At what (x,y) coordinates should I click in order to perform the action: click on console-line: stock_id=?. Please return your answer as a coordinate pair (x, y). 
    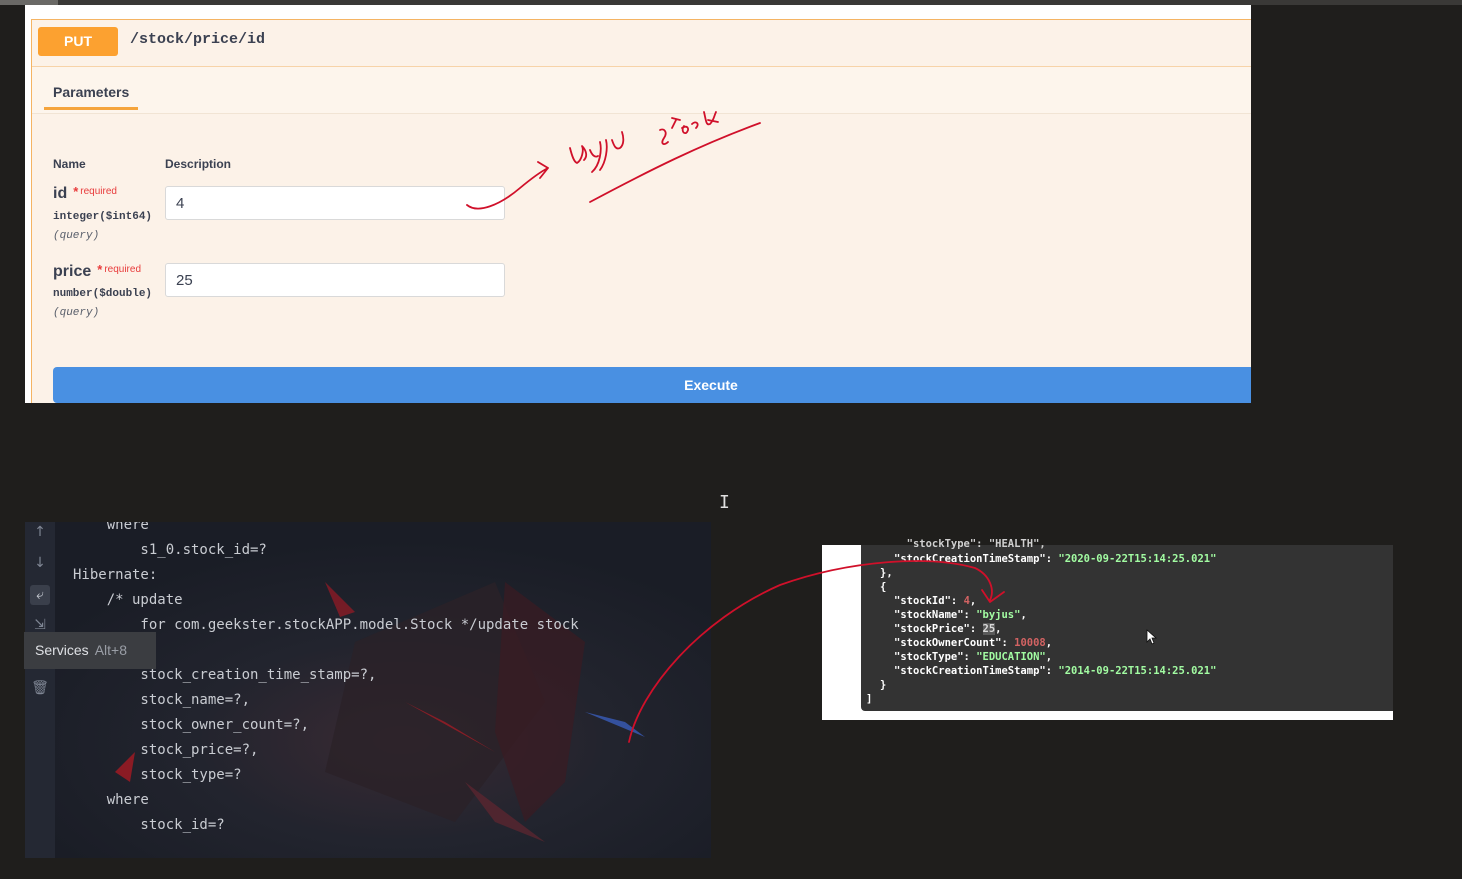
    Looking at the image, I should click on (149, 825).